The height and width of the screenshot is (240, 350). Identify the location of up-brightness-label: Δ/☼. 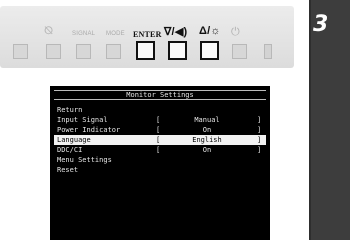
(210, 31).